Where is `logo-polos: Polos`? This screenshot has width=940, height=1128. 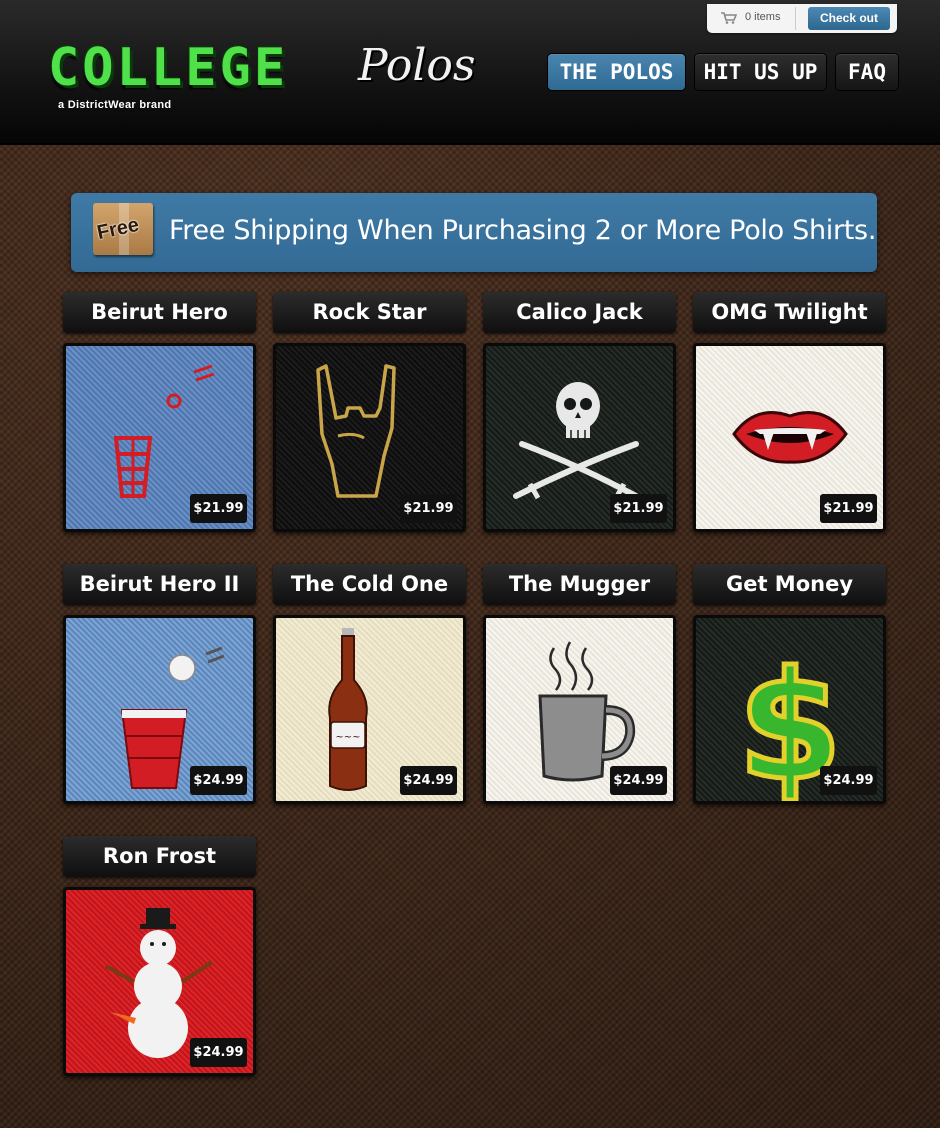
logo-polos: Polos is located at coordinates (416, 65).